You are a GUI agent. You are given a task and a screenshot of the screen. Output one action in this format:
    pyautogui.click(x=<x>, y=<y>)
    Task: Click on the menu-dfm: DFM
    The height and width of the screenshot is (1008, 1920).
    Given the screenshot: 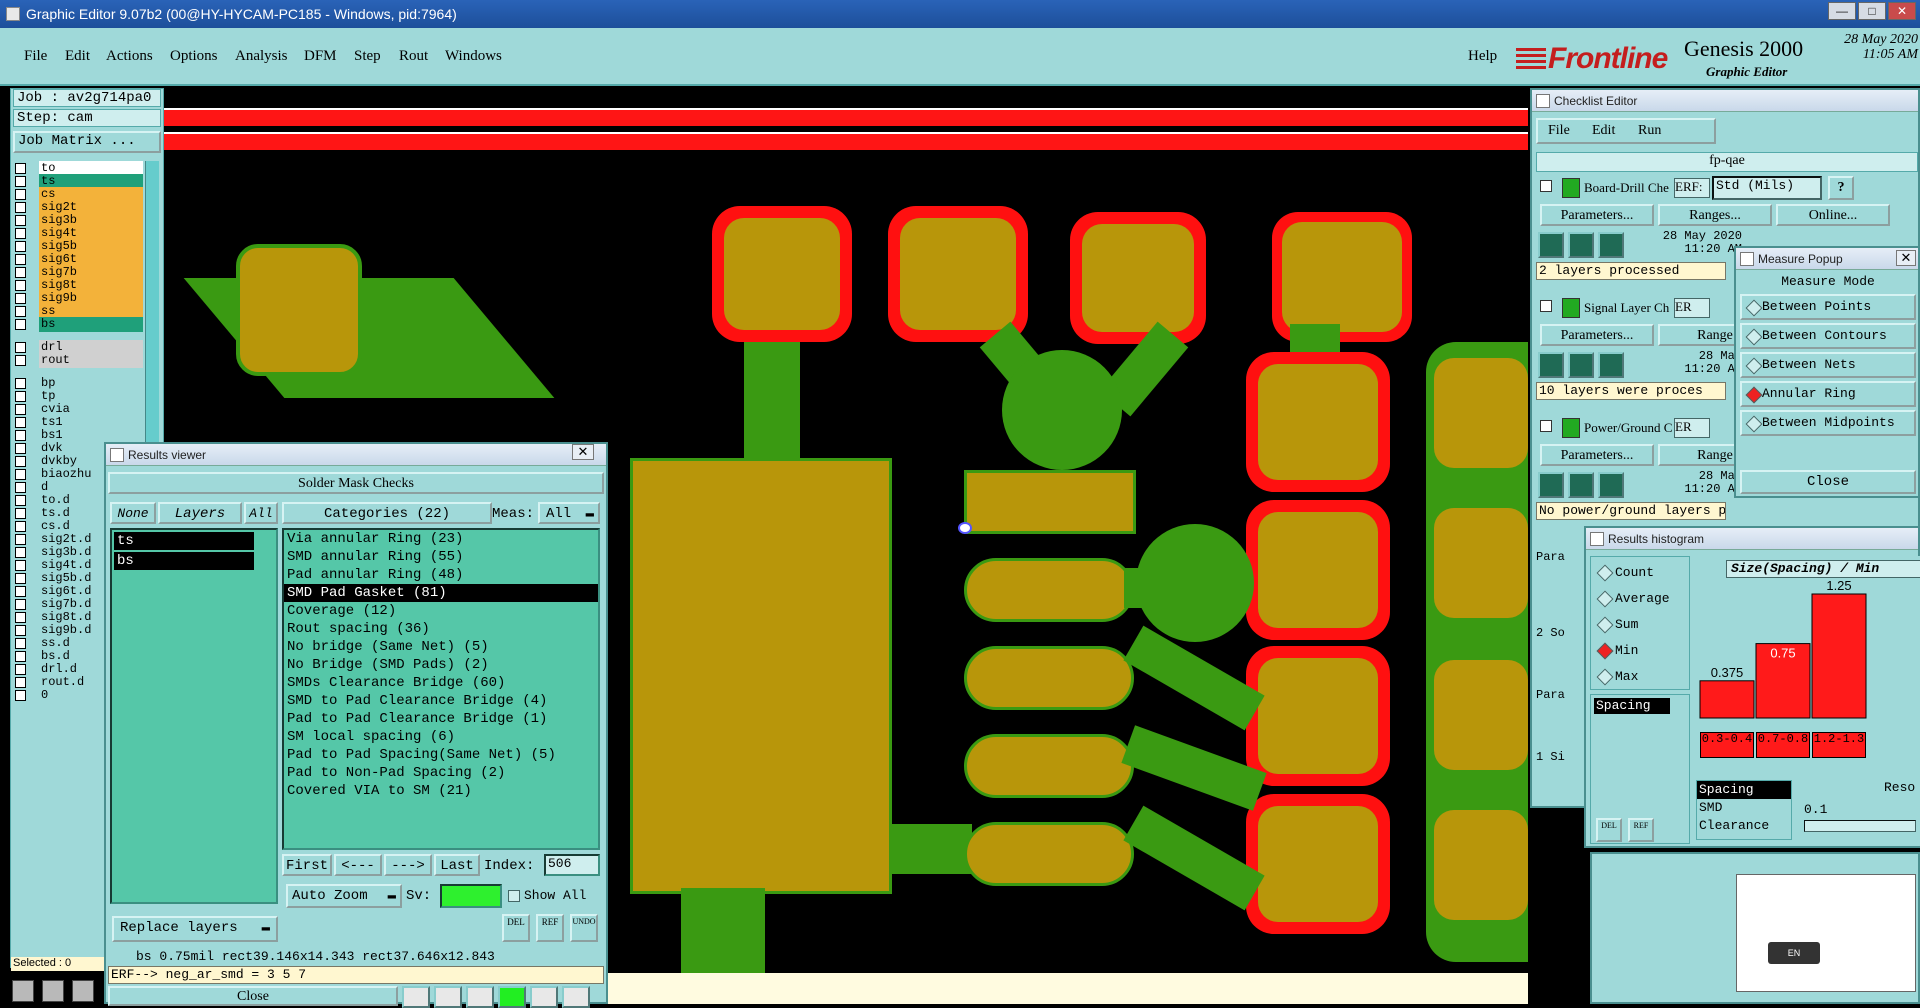 What is the action you would take?
    pyautogui.click(x=320, y=56)
    